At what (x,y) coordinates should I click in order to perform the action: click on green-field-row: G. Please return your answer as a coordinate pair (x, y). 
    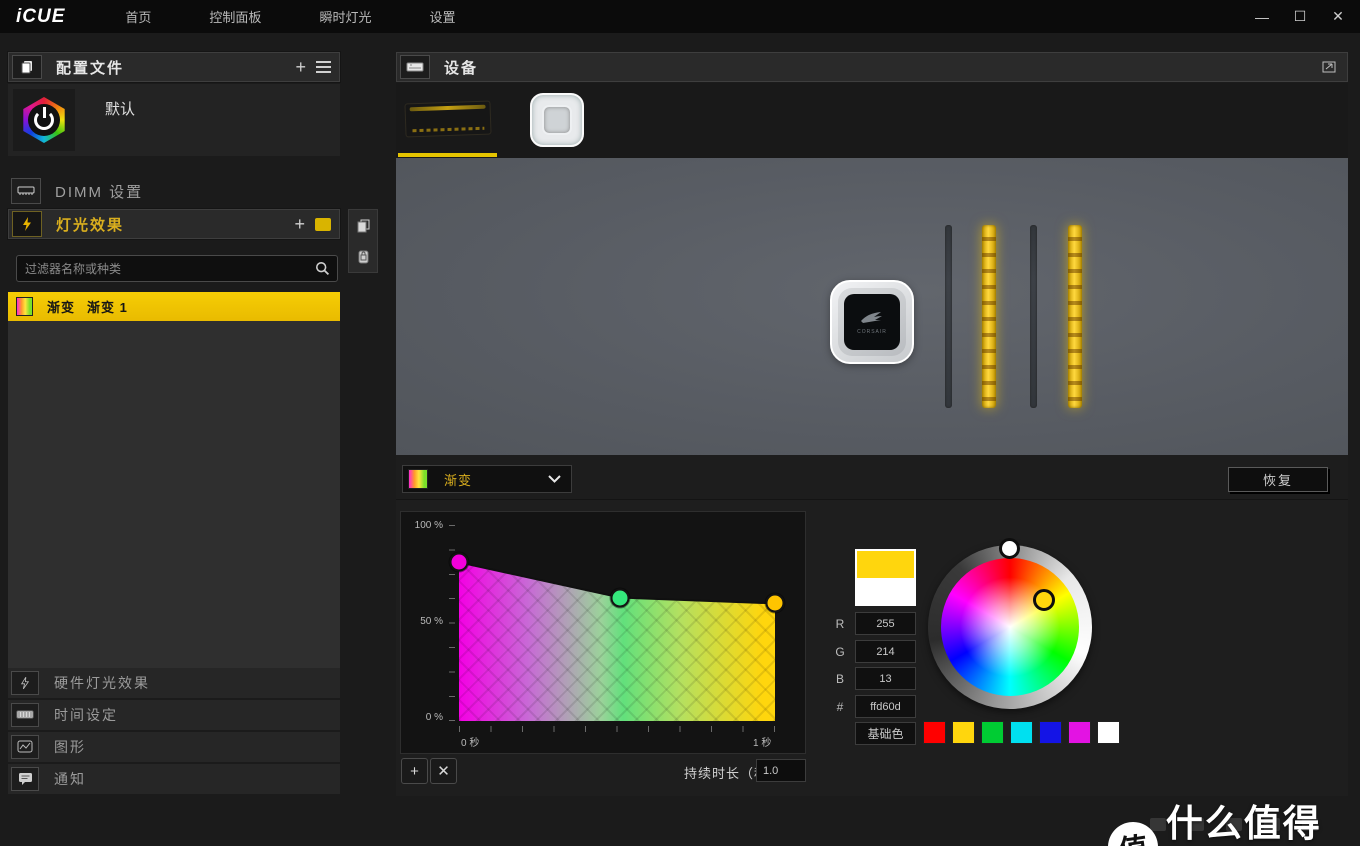
    Looking at the image, I should click on (874, 651).